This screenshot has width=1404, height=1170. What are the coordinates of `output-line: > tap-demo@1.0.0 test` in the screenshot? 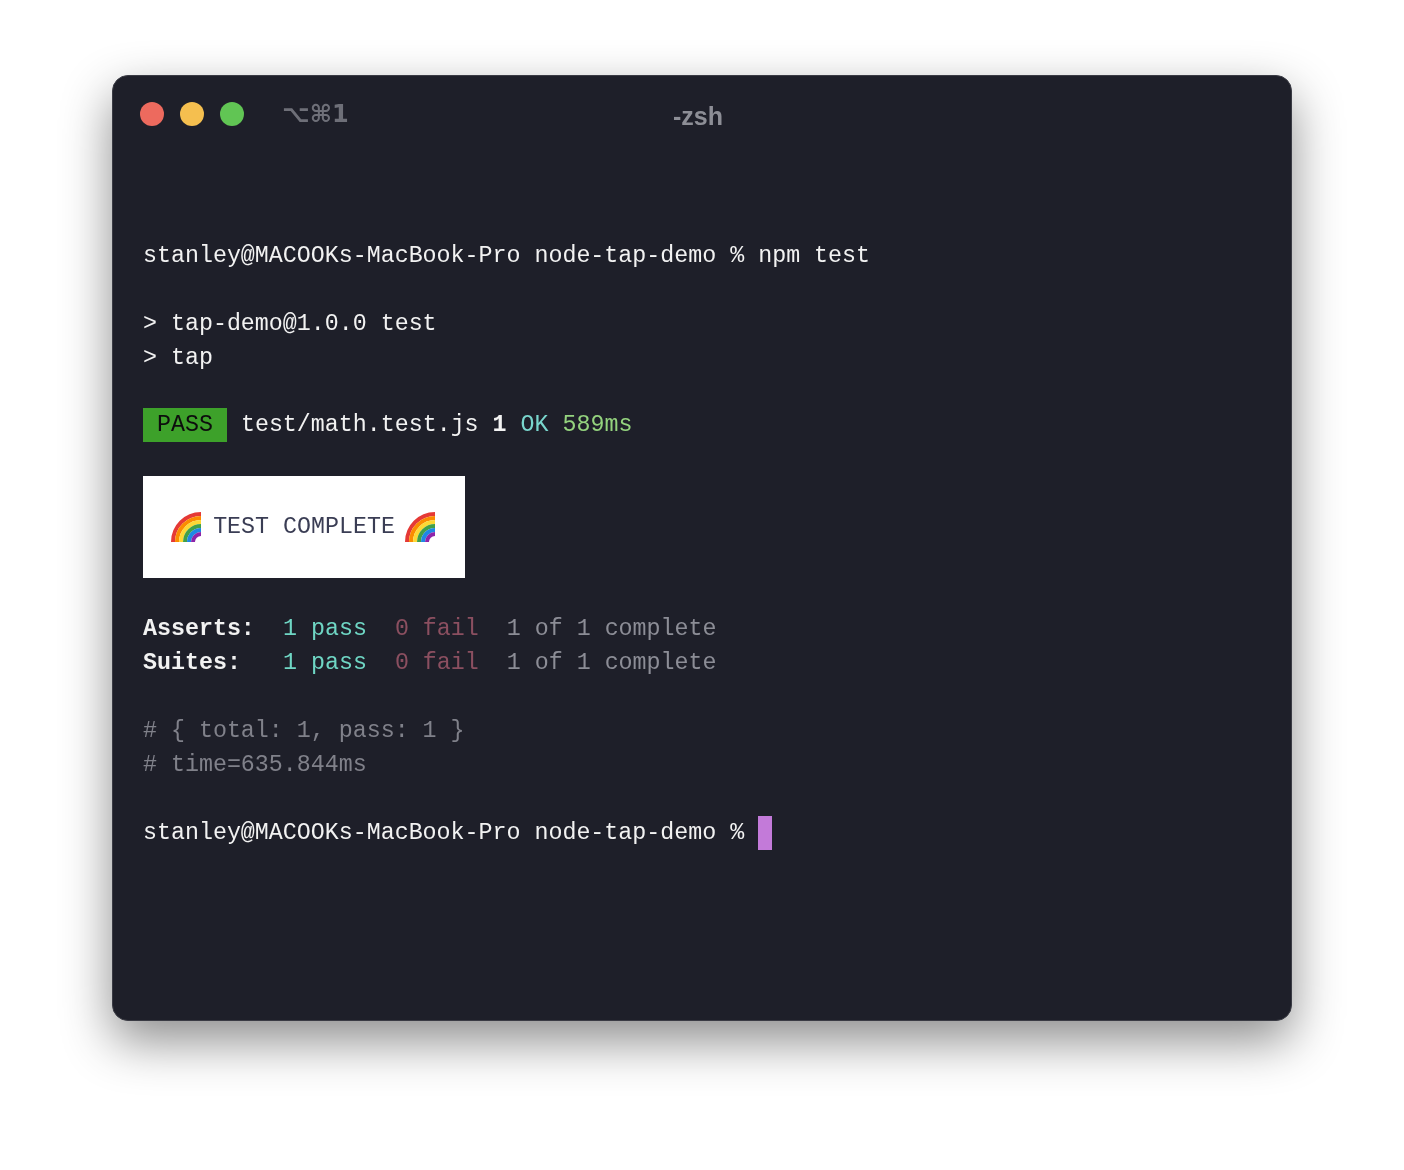 It's located at (290, 324).